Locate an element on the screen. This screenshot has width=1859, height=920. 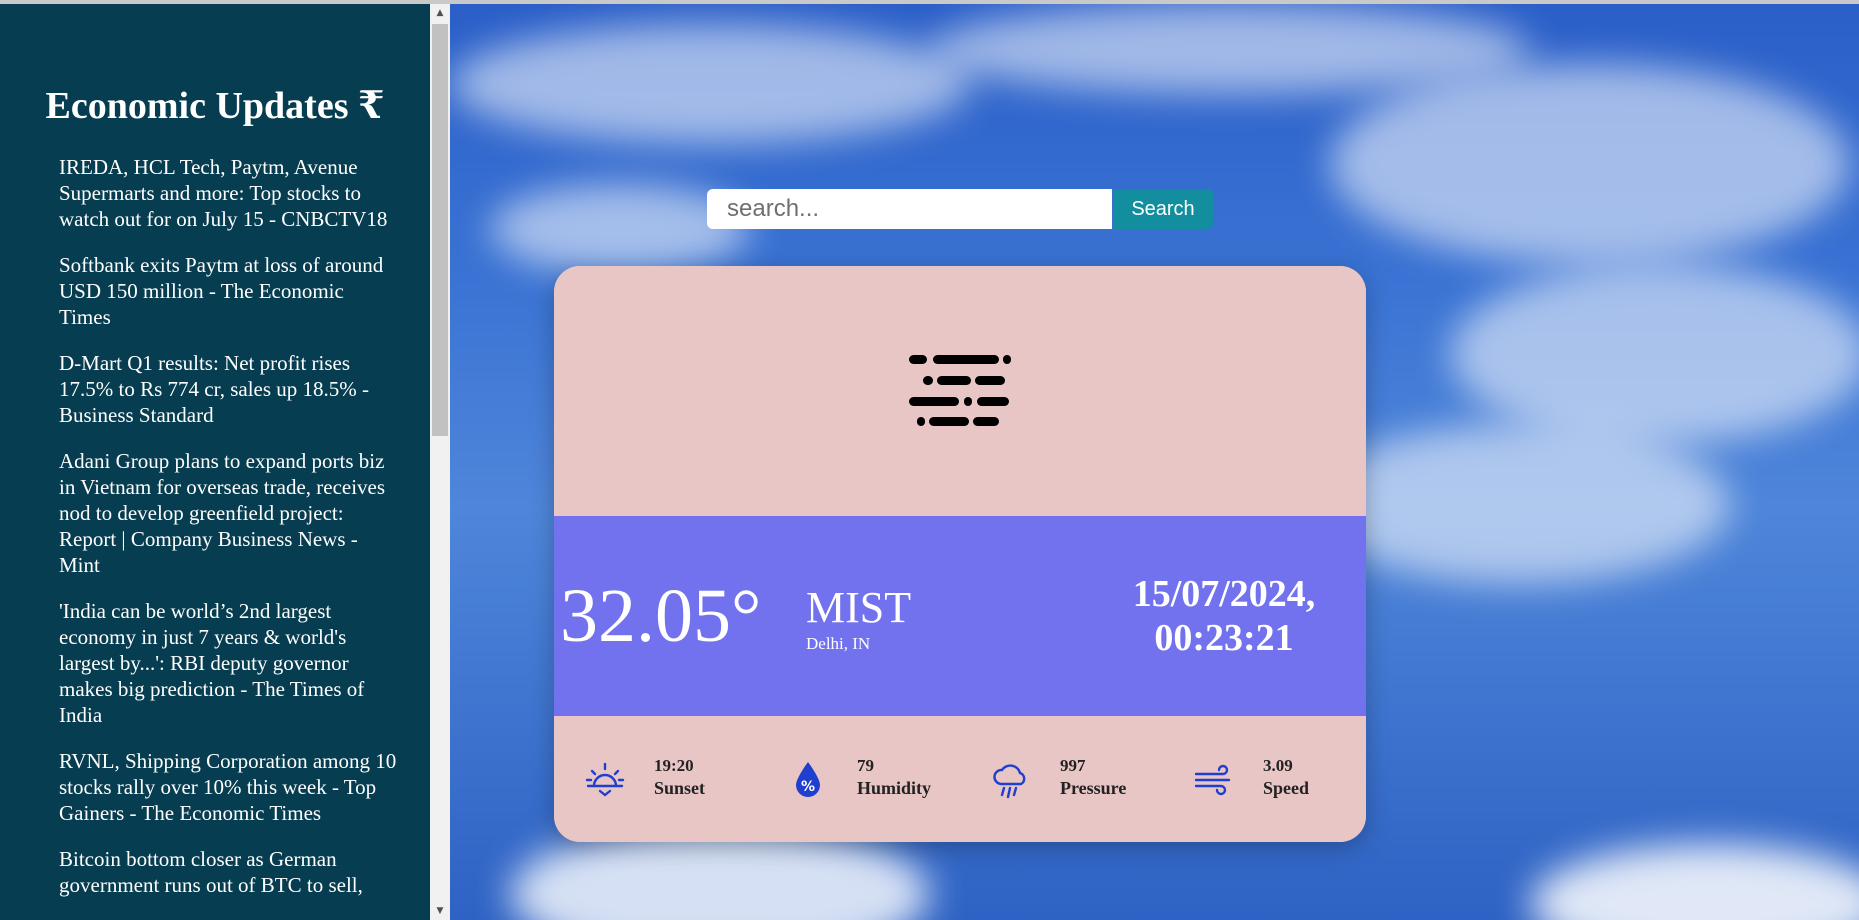
weather-icon-area is located at coordinates (960, 391).